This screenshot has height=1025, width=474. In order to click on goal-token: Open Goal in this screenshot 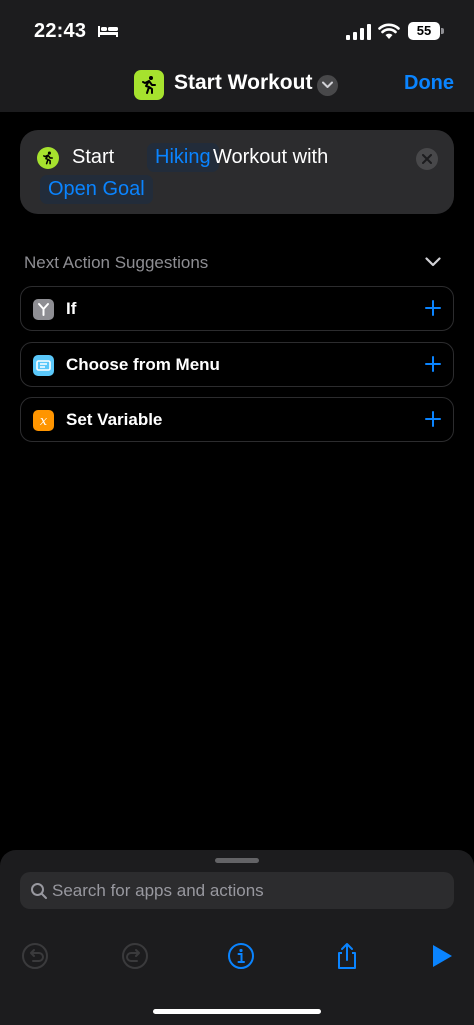, I will do `click(96, 189)`.